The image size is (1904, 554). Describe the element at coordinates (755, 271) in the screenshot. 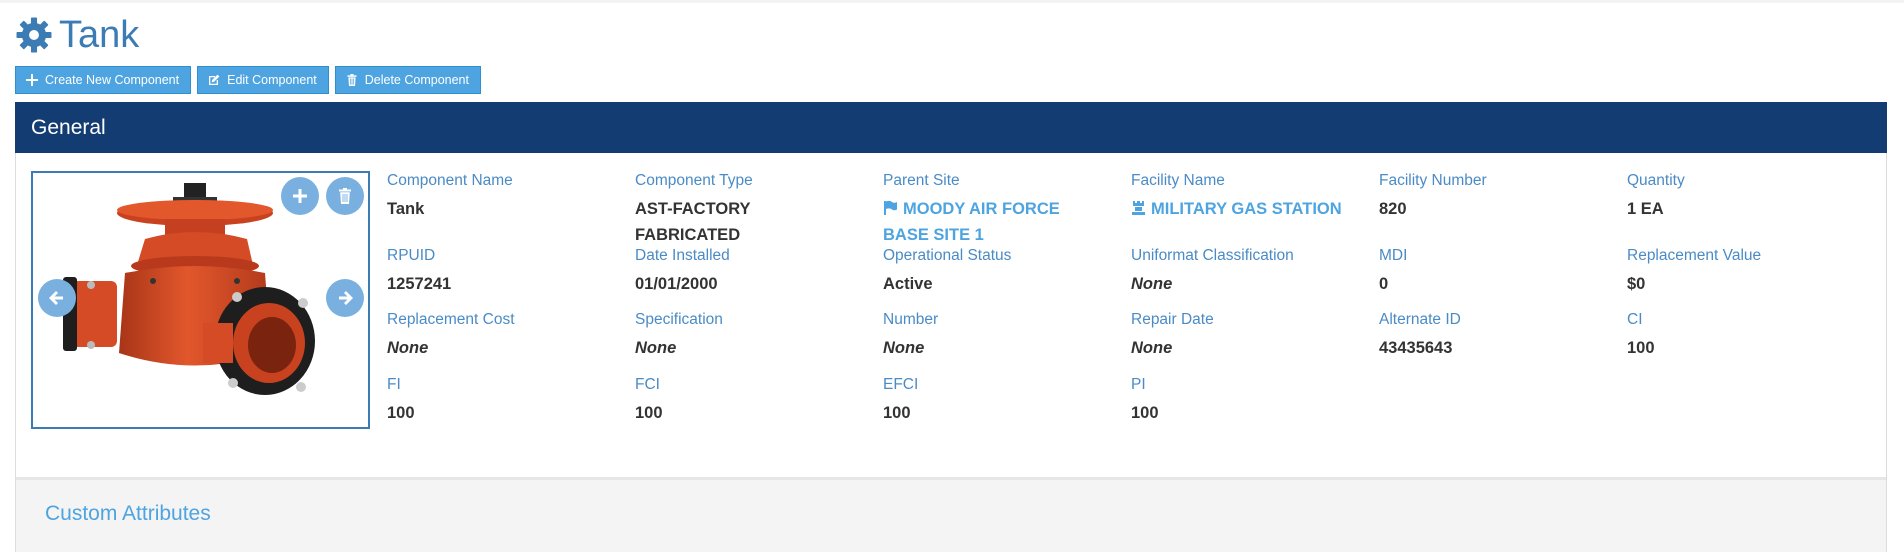

I see `field-date-installed: Date Installed 01/01/2000` at that location.